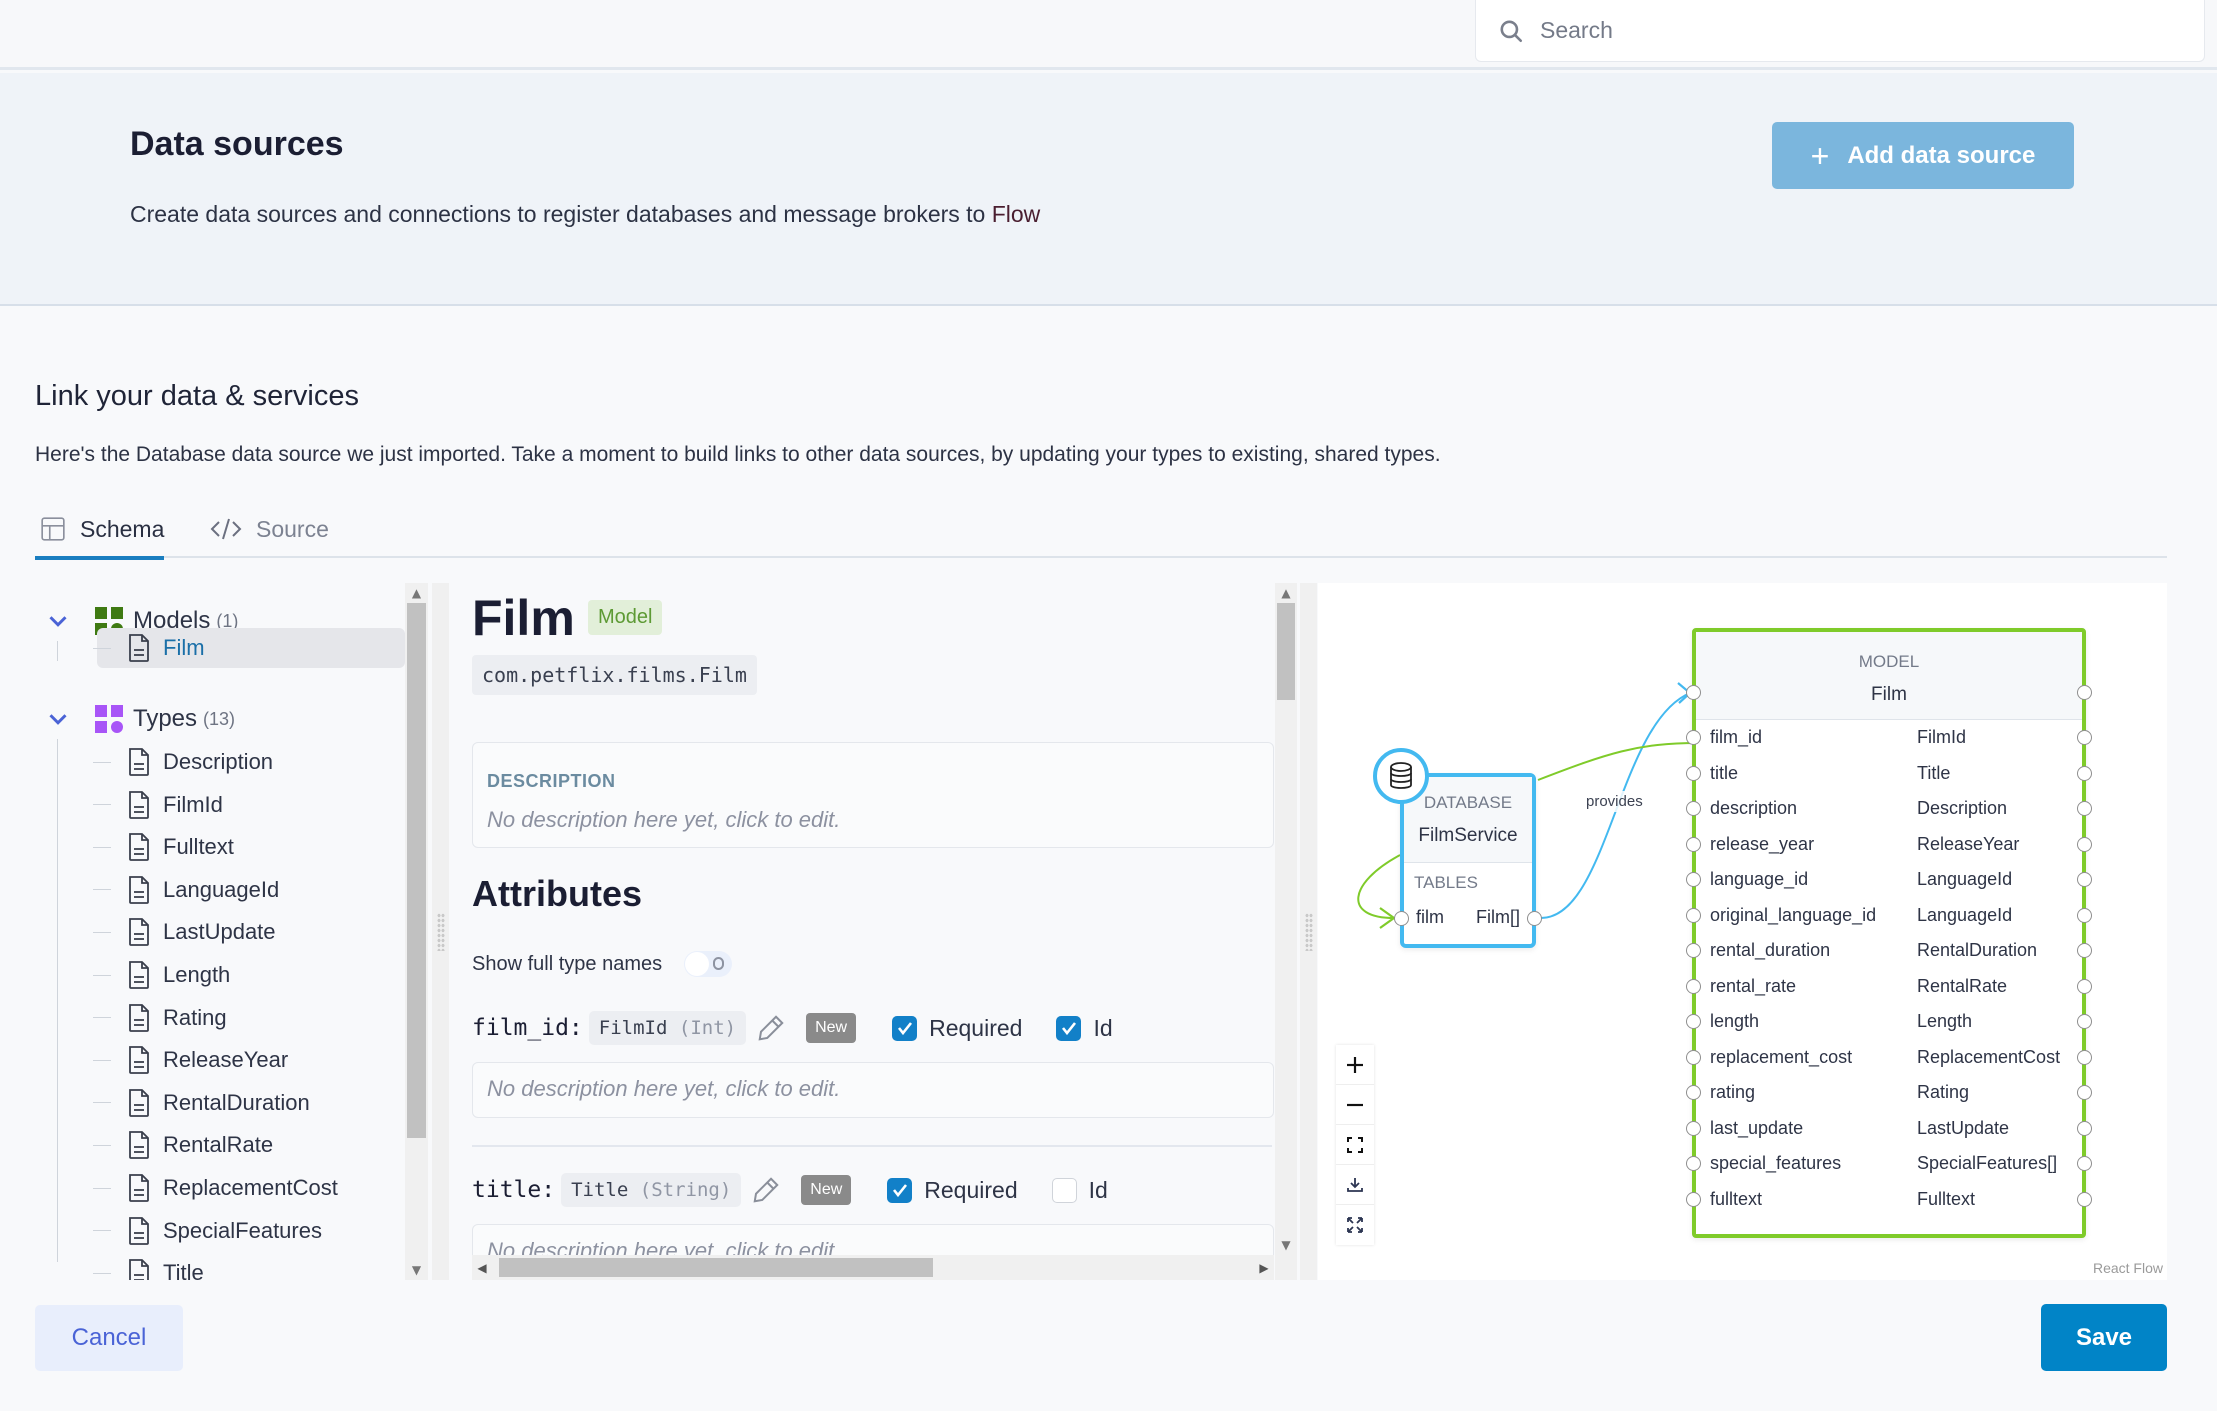 This screenshot has height=1411, width=2217. What do you see at coordinates (708, 964) in the screenshot?
I see `show-full-type-names-toggle` at bounding box center [708, 964].